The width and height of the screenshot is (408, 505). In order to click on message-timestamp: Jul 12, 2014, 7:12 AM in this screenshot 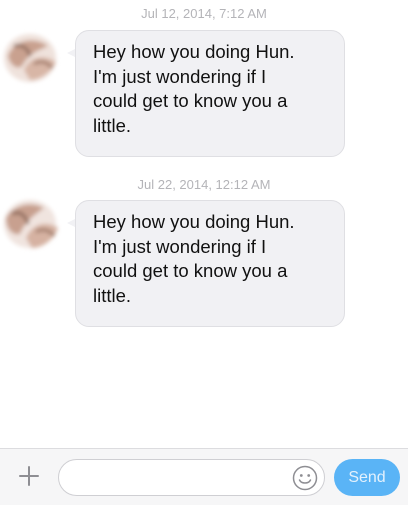, I will do `click(204, 13)`.